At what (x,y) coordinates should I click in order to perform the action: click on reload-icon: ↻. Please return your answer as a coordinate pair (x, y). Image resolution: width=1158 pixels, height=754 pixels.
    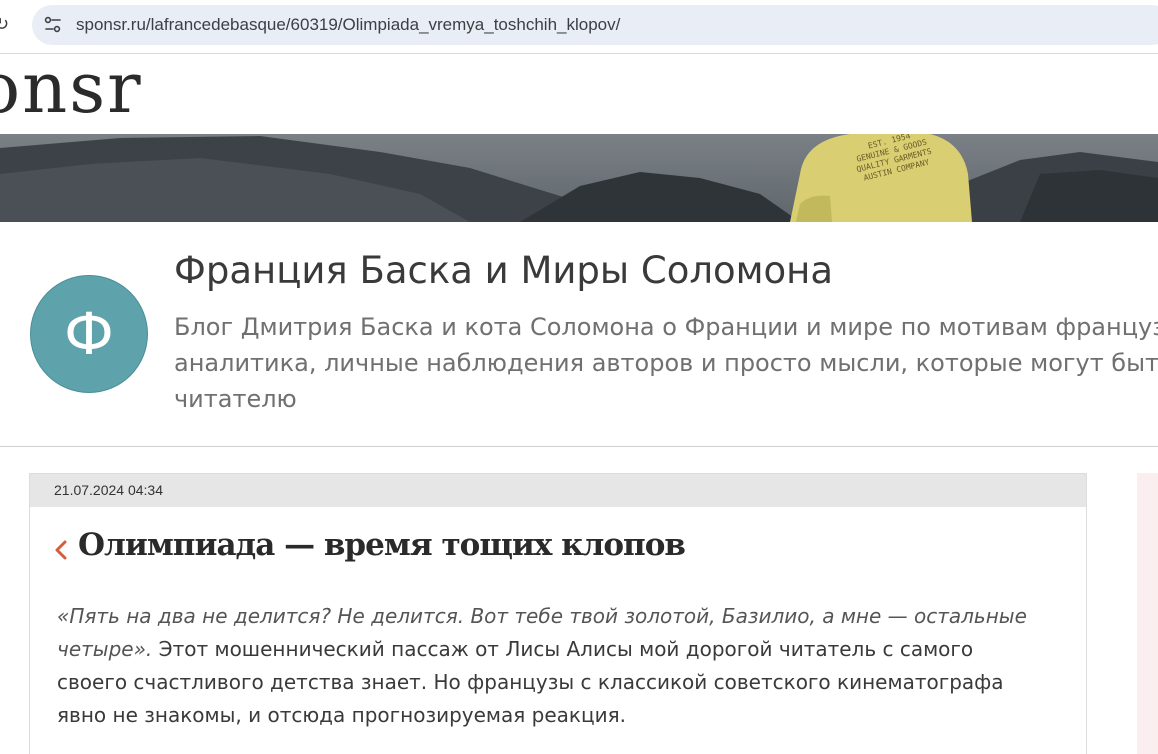
    Looking at the image, I should click on (4, 25).